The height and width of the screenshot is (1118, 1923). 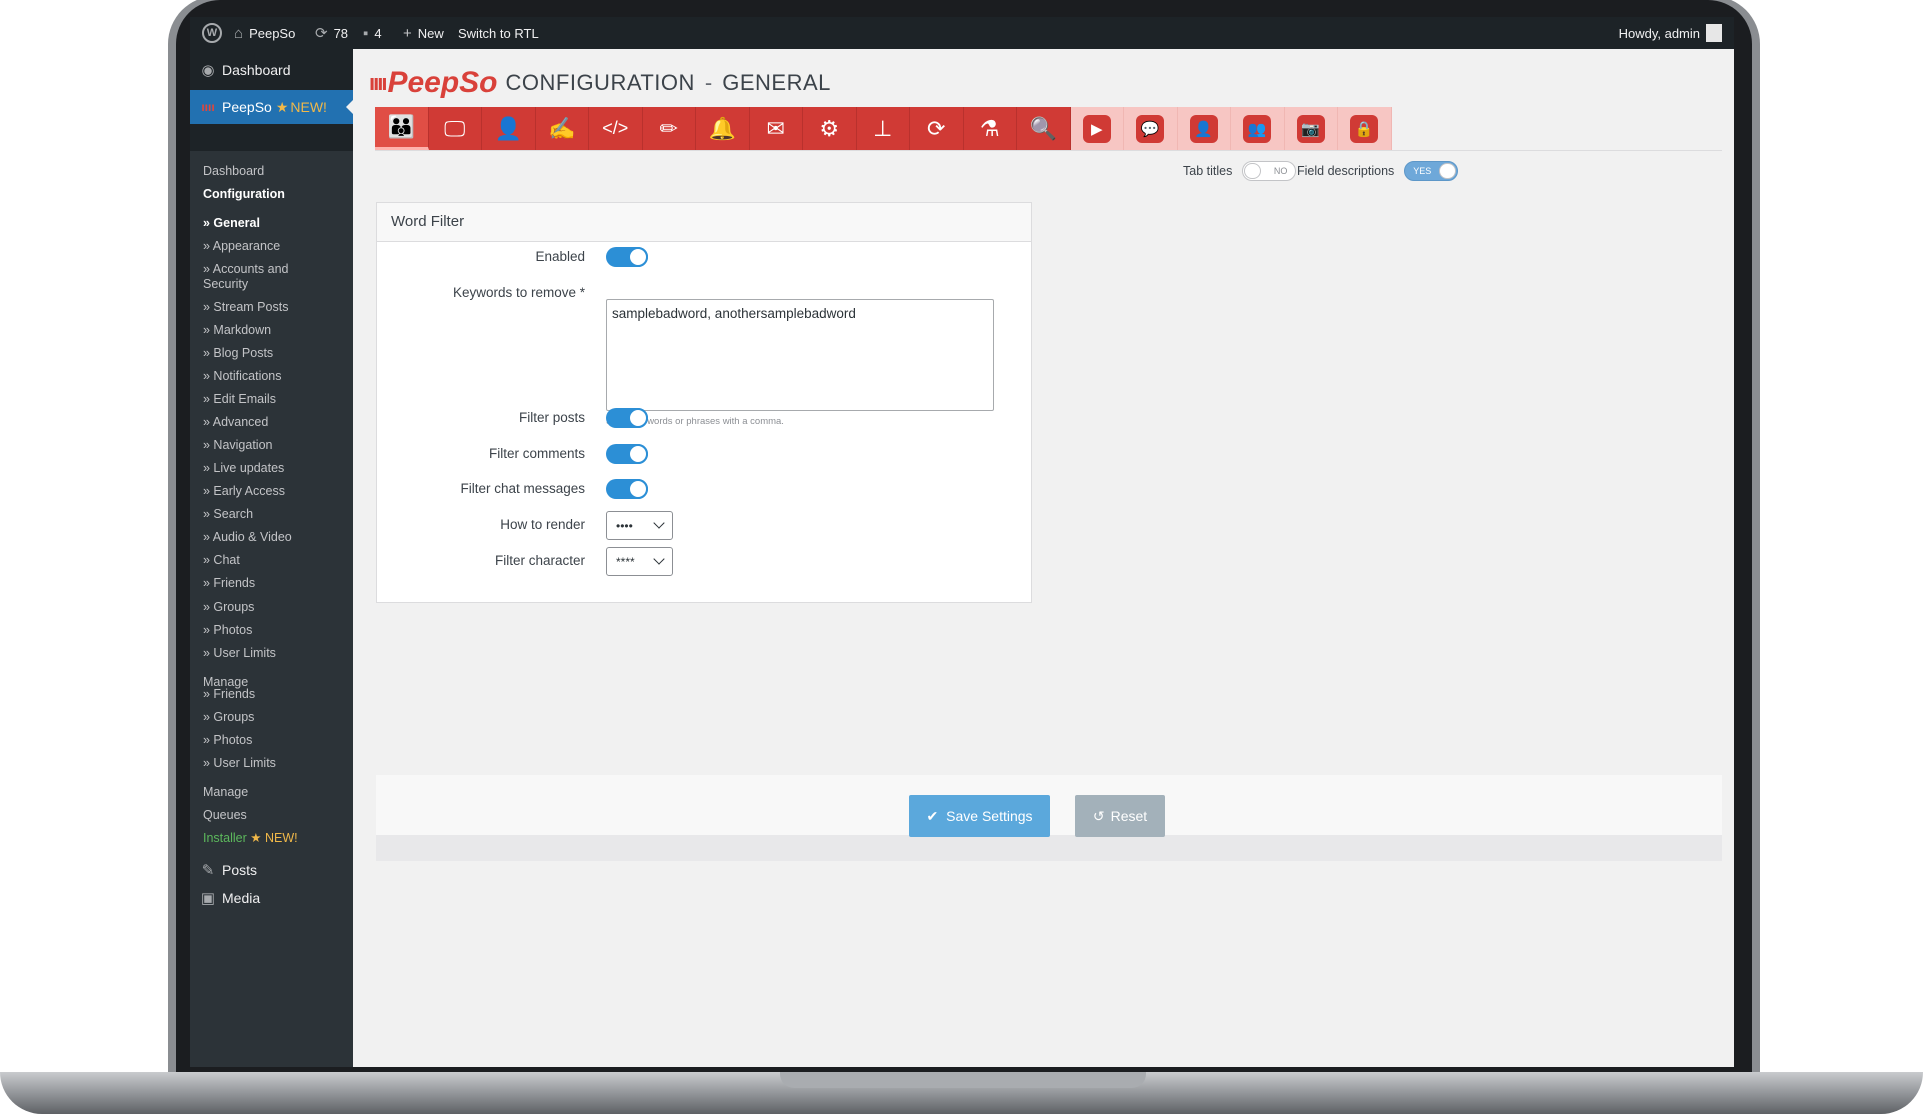 What do you see at coordinates (239, 653) in the screenshot?
I see `submenu-user-limits: » User Limits` at bounding box center [239, 653].